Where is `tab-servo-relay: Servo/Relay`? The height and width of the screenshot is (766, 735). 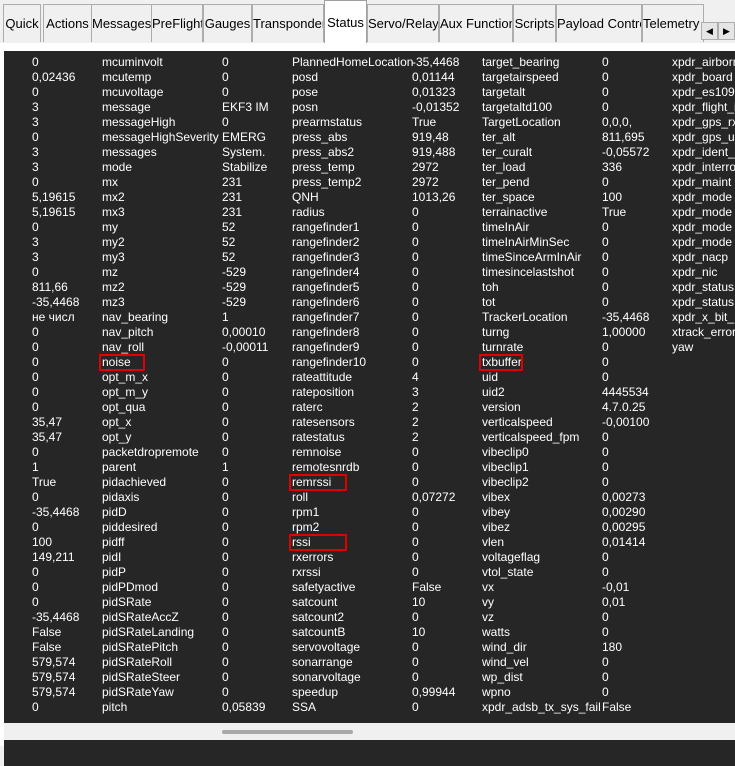 tab-servo-relay: Servo/Relay is located at coordinates (403, 23).